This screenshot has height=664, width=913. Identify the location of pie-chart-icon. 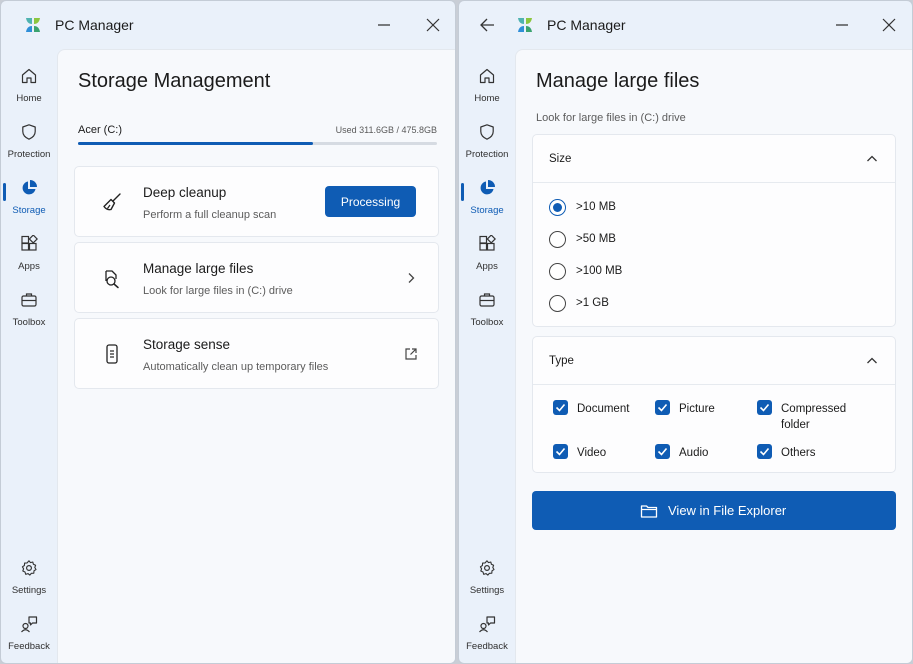
(487, 187).